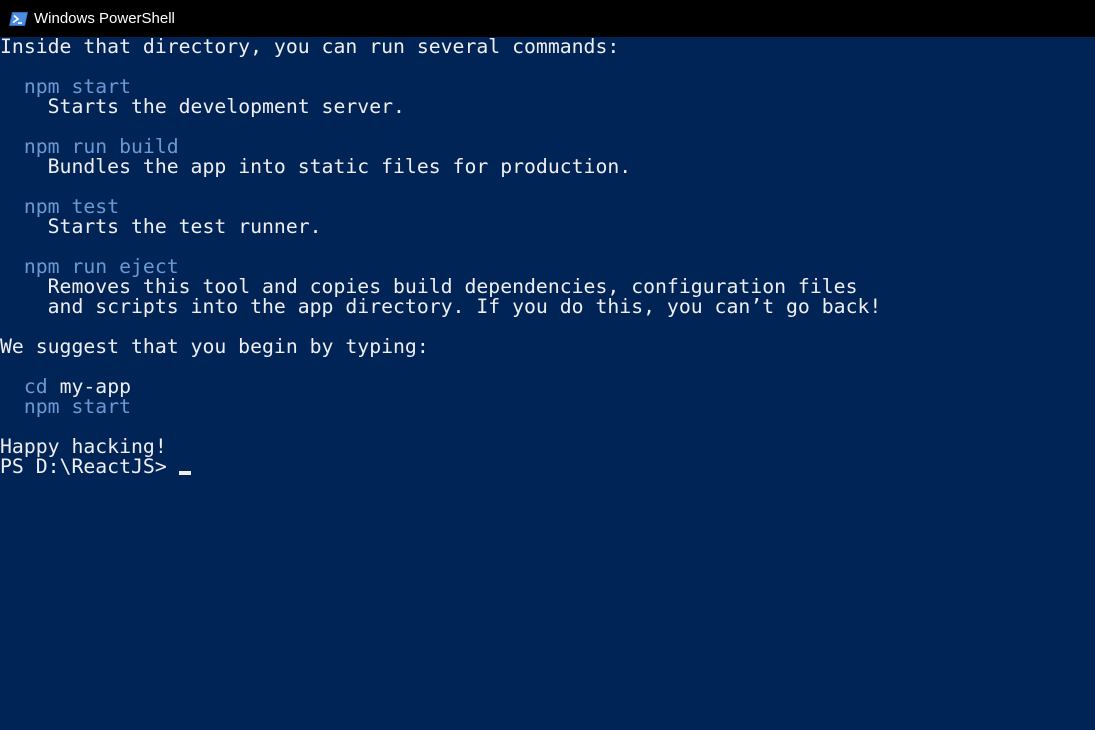  I want to click on command-line-eject: npm run eject, so click(547, 267).